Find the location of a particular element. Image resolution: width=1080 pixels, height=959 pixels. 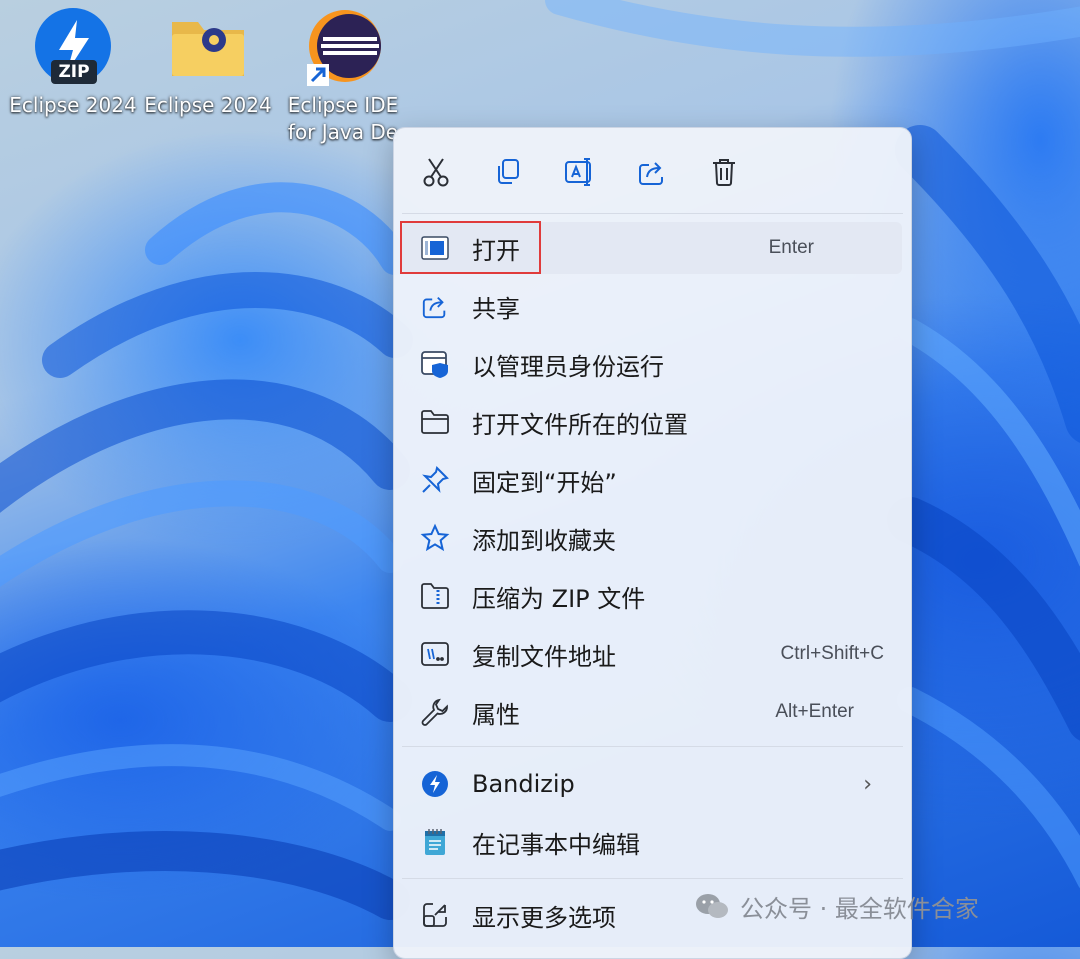

menu-item-share: 共享 is located at coordinates (652, 306).